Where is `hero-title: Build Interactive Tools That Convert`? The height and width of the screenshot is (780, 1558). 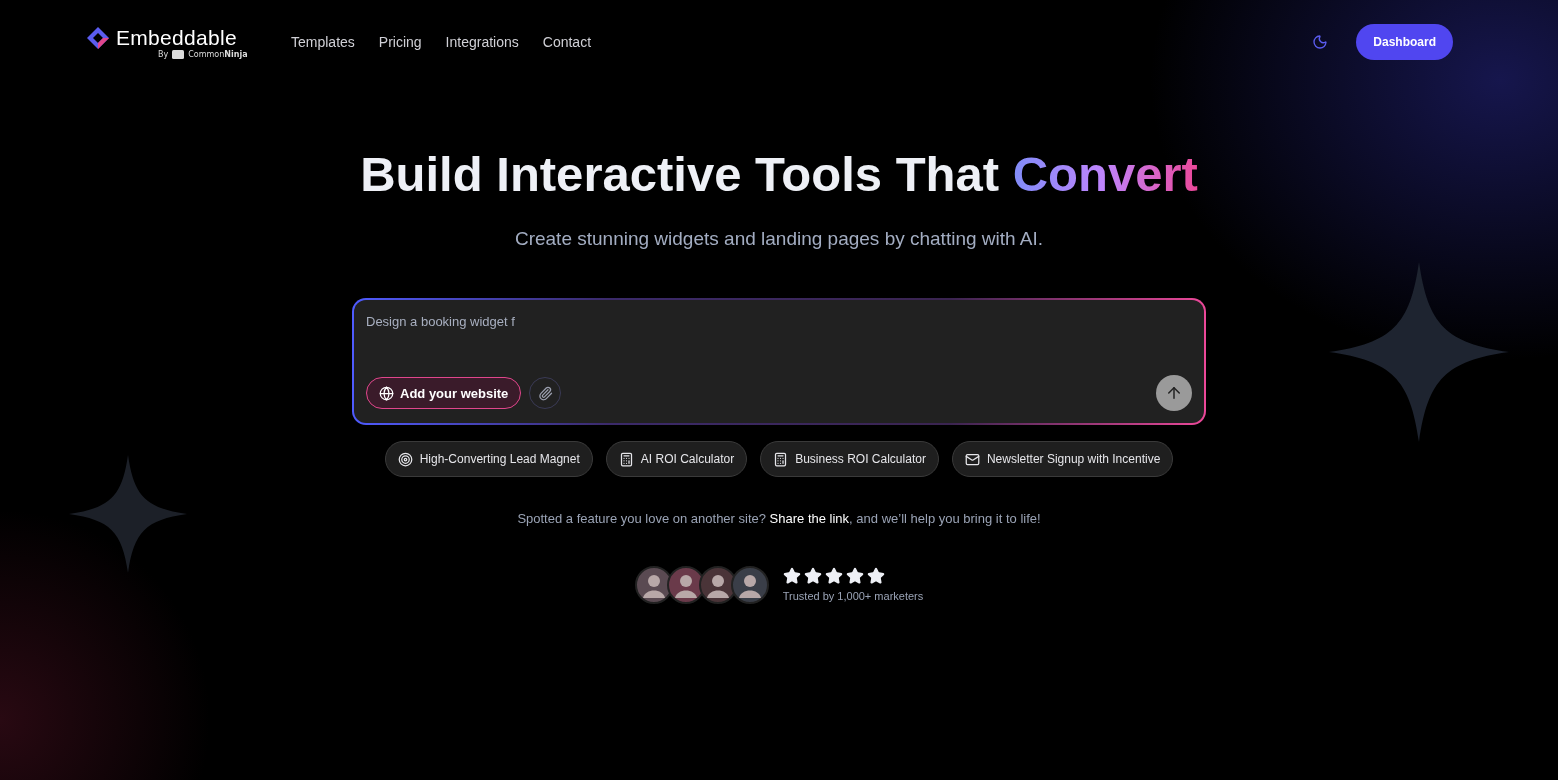 hero-title: Build Interactive Tools That Convert is located at coordinates (779, 174).